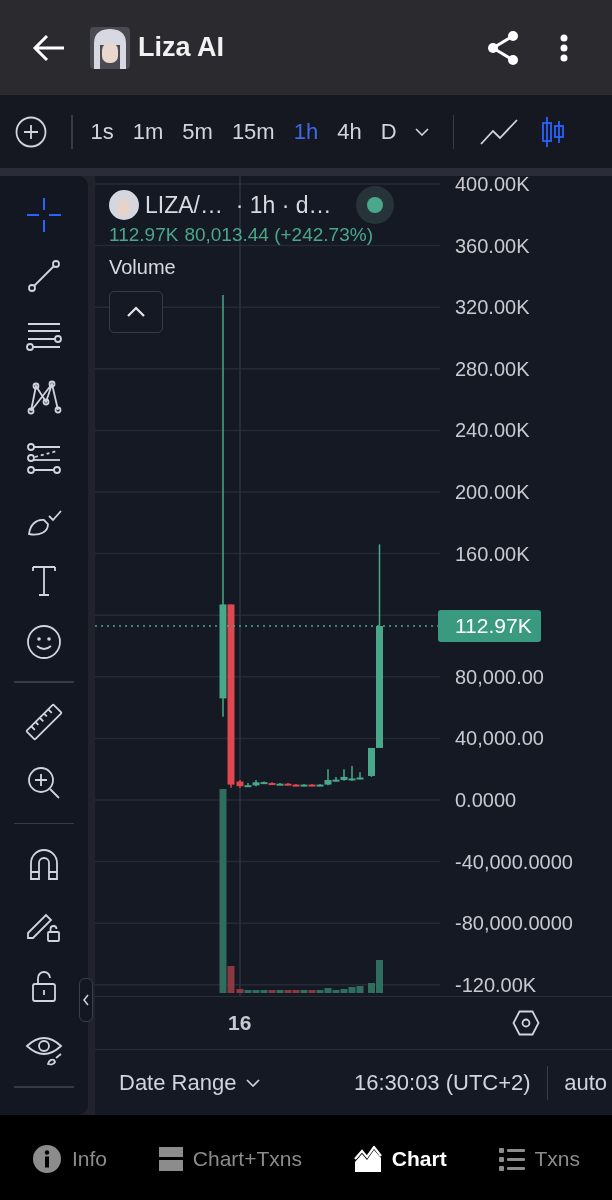 The height and width of the screenshot is (1200, 612). What do you see at coordinates (142, 267) in the screenshot?
I see `volume-label: Volume` at bounding box center [142, 267].